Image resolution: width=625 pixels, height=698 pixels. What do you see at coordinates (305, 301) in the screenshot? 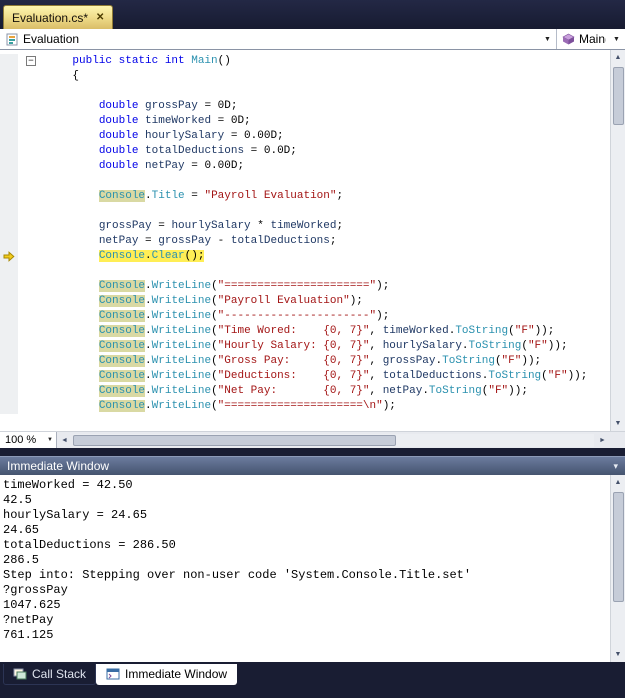
I see `code-line: Console.WriteLine("Payroll Evaluation");` at bounding box center [305, 301].